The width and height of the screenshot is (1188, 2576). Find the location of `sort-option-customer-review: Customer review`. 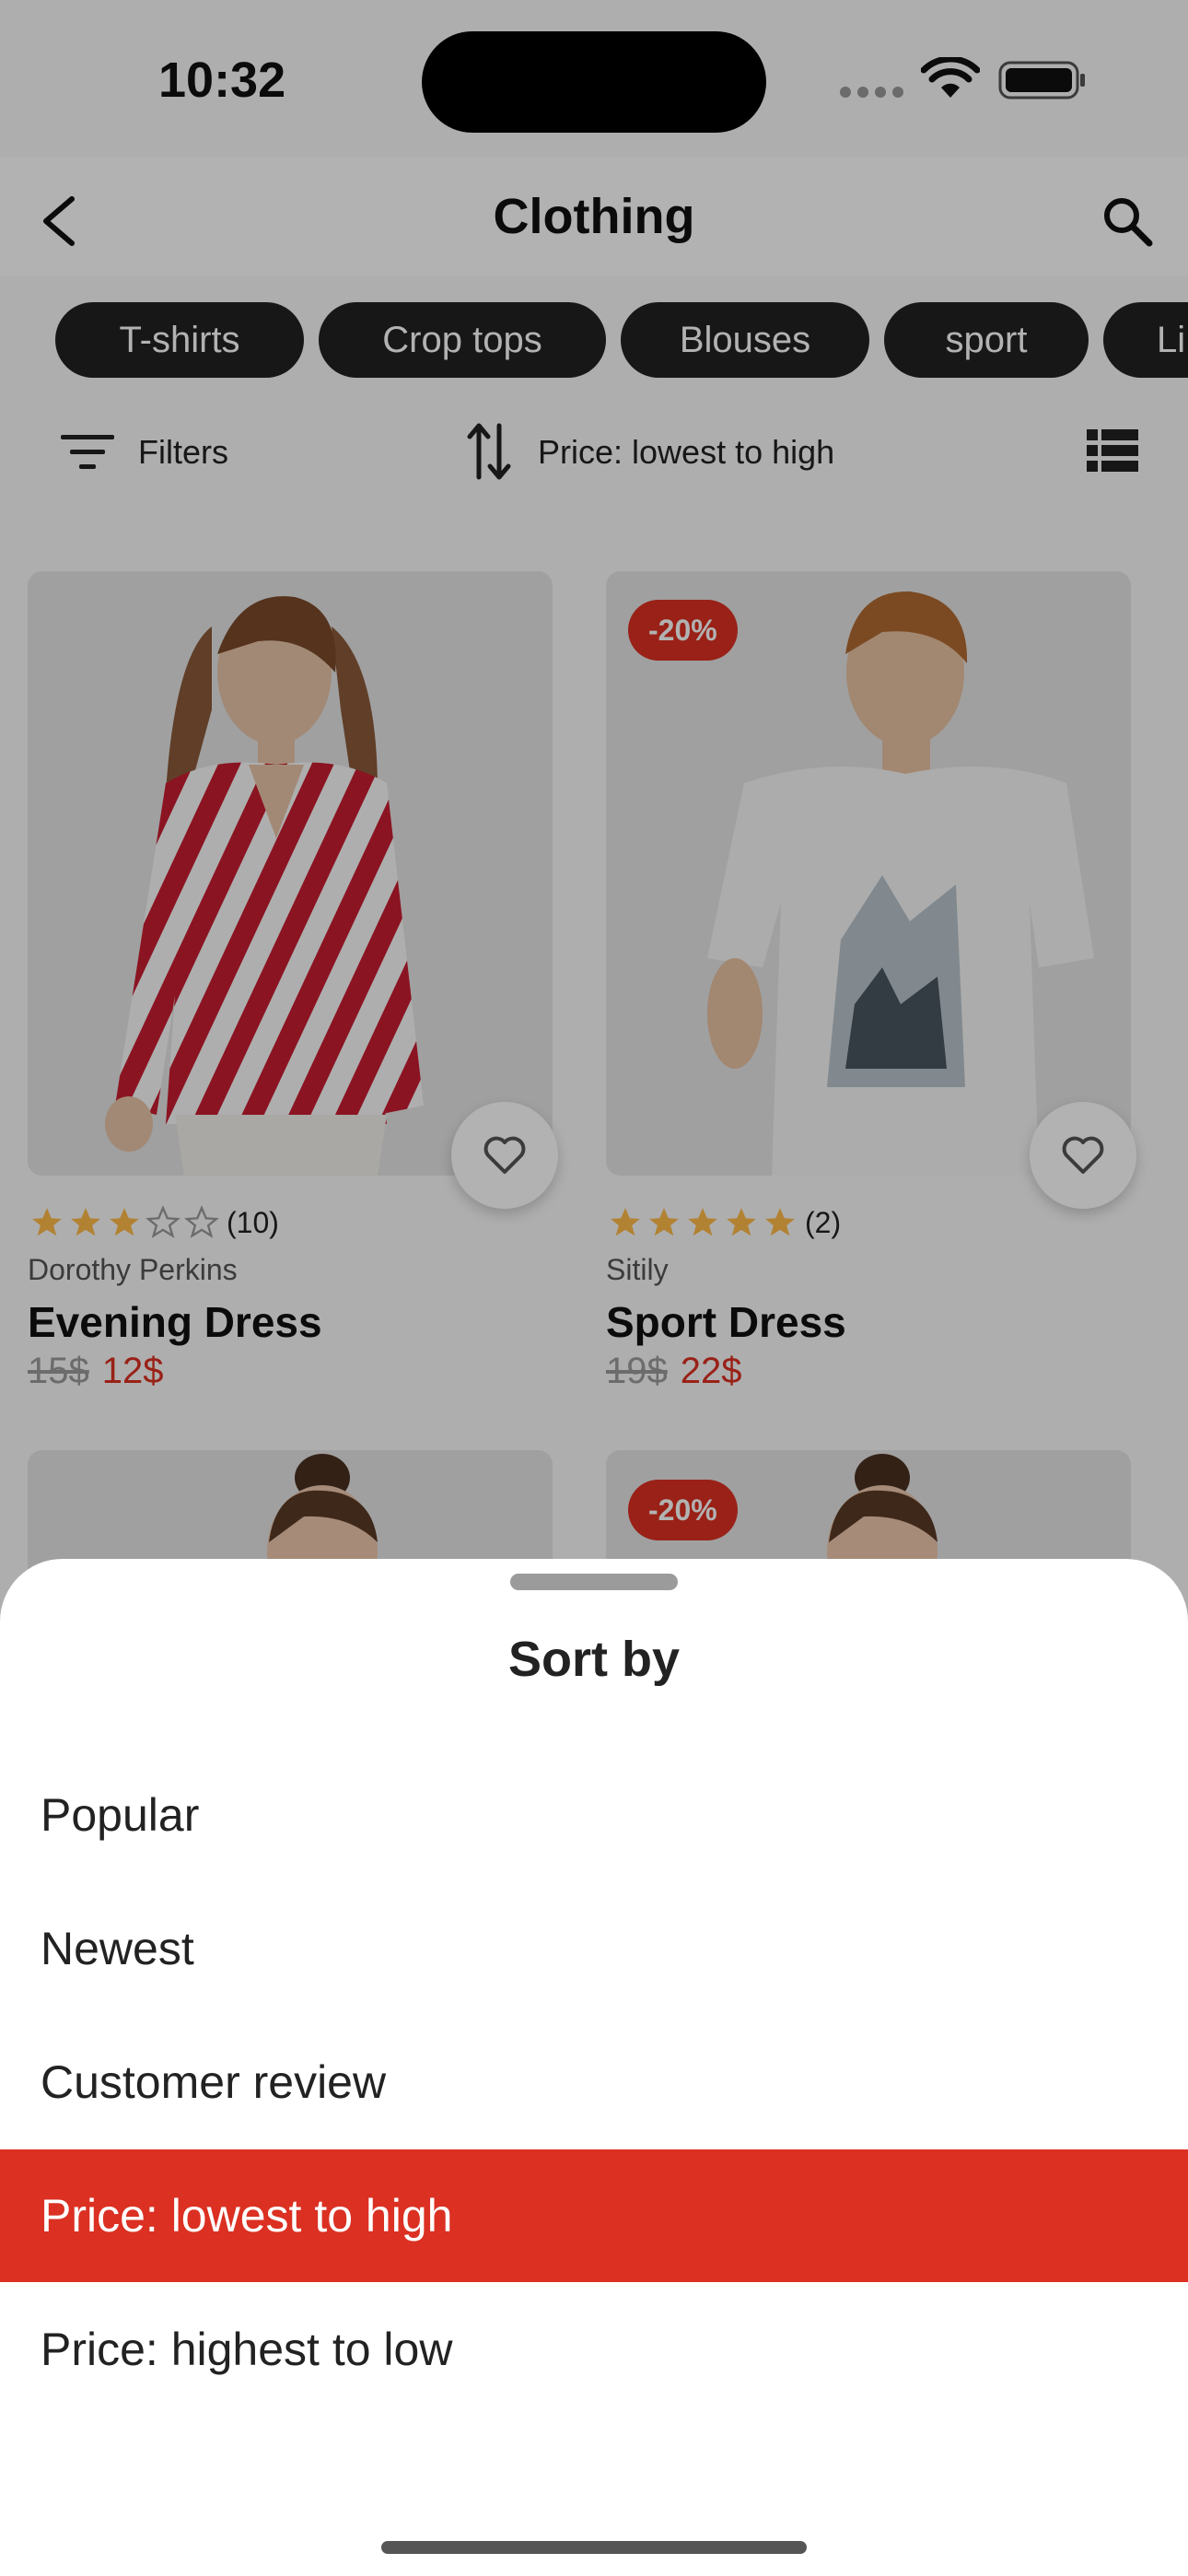

sort-option-customer-review: Customer review is located at coordinates (594, 2082).